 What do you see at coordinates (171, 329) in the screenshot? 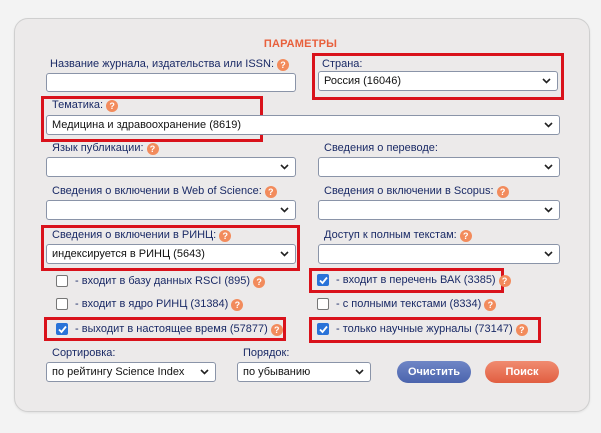
I see `current-label-text: - выходит в настоящее время (57877)` at bounding box center [171, 329].